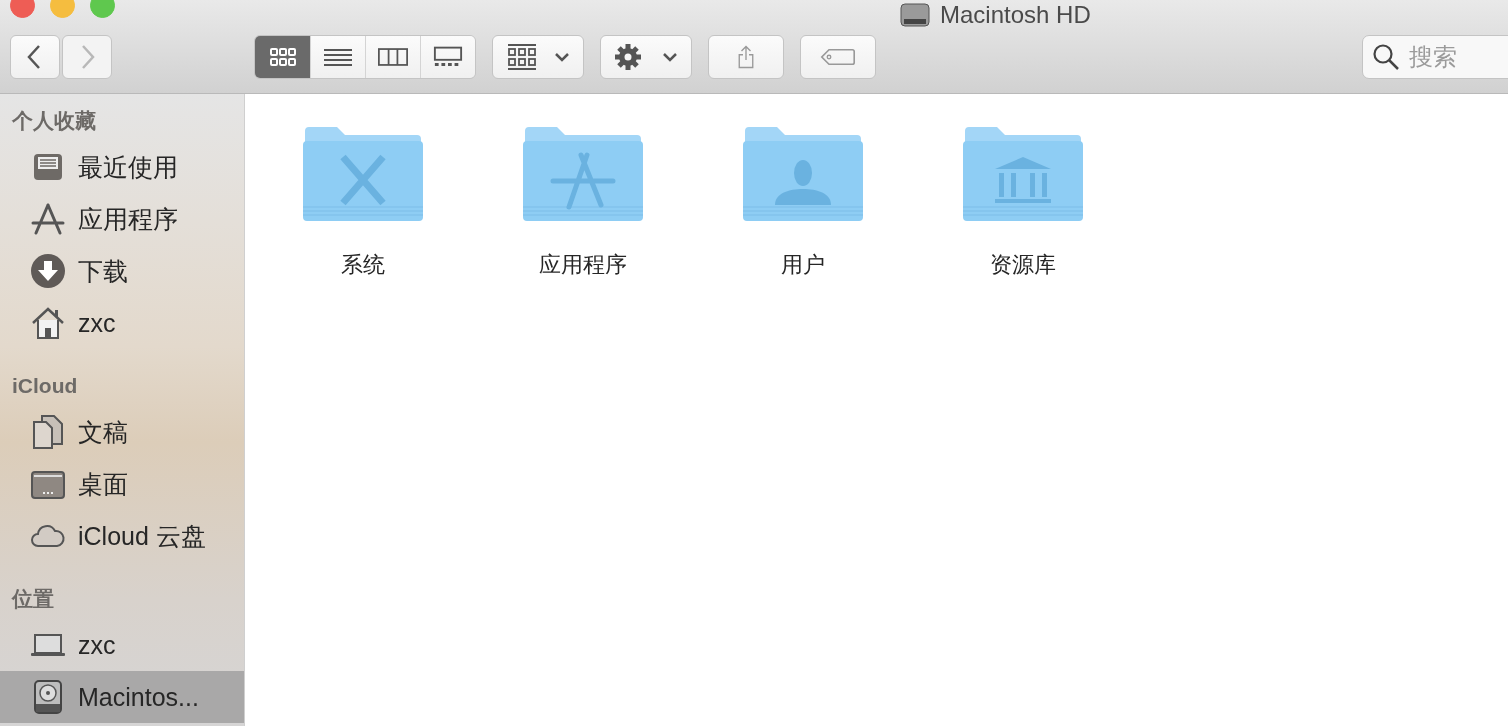 The width and height of the screenshot is (1508, 726). Describe the element at coordinates (54, 121) in the screenshot. I see `sidebar-heading: 个人收藏` at that location.